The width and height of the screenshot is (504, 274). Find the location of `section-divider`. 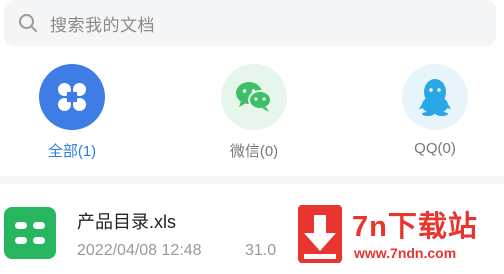

section-divider is located at coordinates (252, 180).